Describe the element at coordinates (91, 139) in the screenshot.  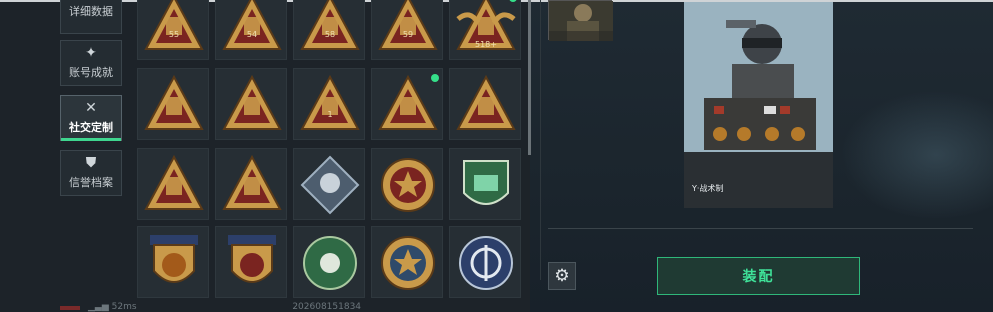
I see `active-indicator` at that location.